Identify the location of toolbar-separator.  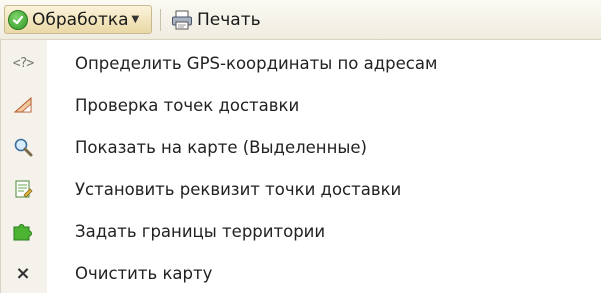
(160, 20).